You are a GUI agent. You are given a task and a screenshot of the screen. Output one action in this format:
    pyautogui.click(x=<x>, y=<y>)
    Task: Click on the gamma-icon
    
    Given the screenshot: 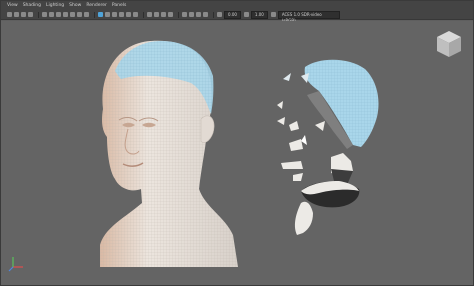 What is the action you would take?
    pyautogui.click(x=246, y=14)
    